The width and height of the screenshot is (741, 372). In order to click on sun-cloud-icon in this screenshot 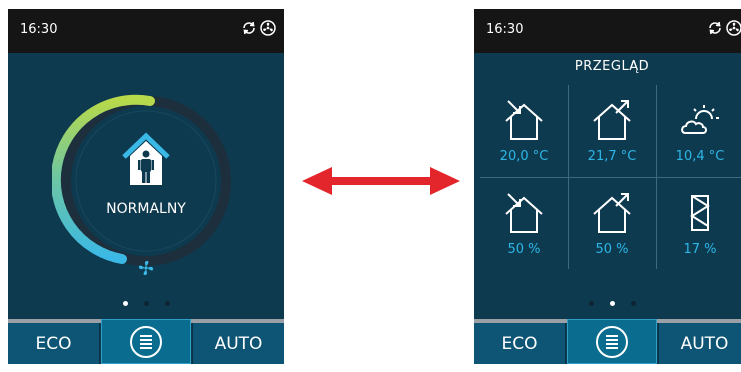, I will do `click(700, 119)`.